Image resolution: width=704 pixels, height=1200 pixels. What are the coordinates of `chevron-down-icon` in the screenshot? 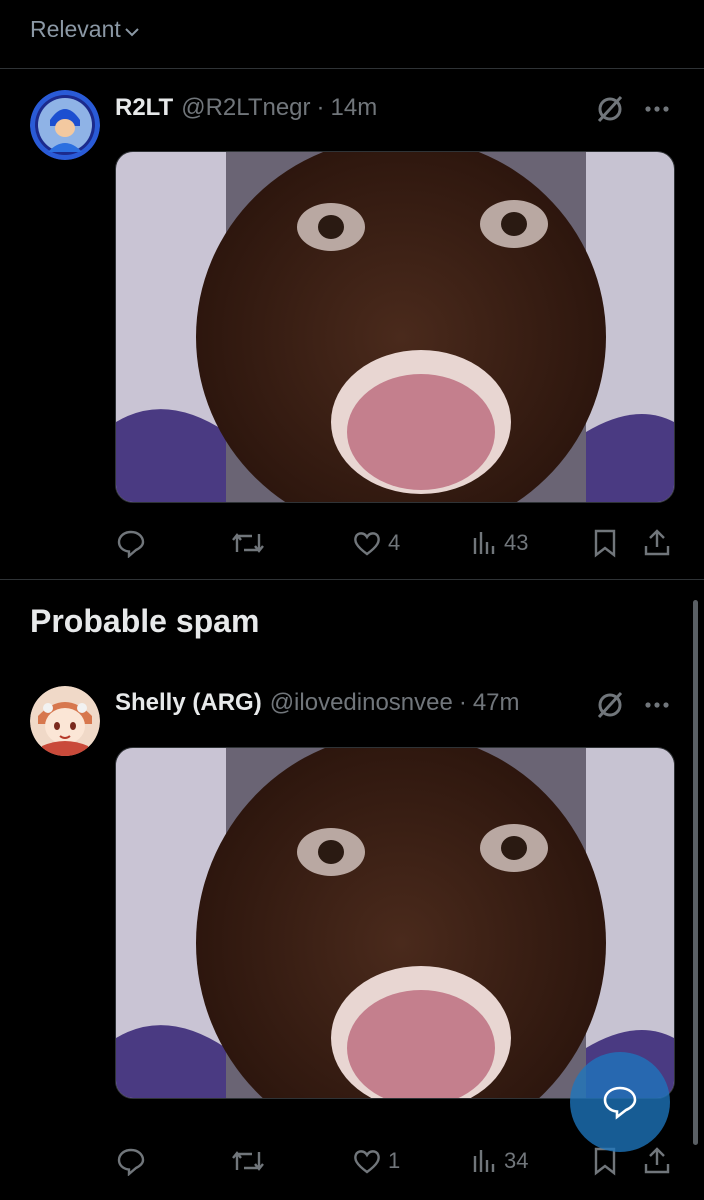 It's located at (132, 31).